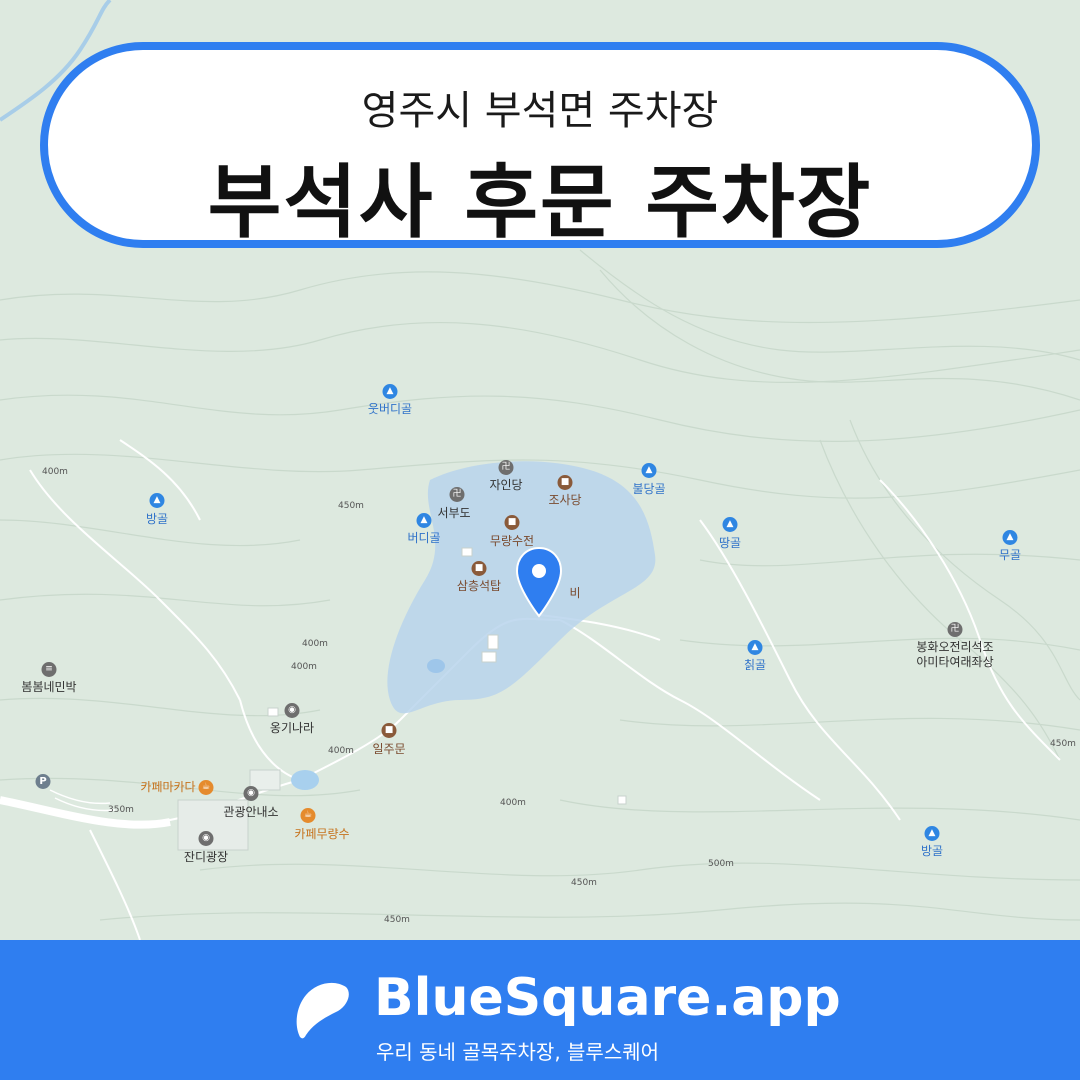 This screenshot has width=1080, height=1080. What do you see at coordinates (322, 1009) in the screenshot?
I see `bluesquare-logo-icon` at bounding box center [322, 1009].